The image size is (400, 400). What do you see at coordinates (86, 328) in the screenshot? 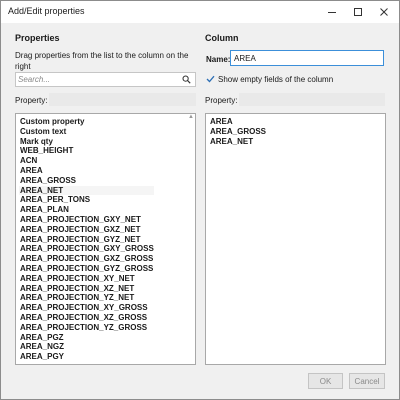
I see `list-item: AREA_PROJECTION_YZ_GROSS` at bounding box center [86, 328].